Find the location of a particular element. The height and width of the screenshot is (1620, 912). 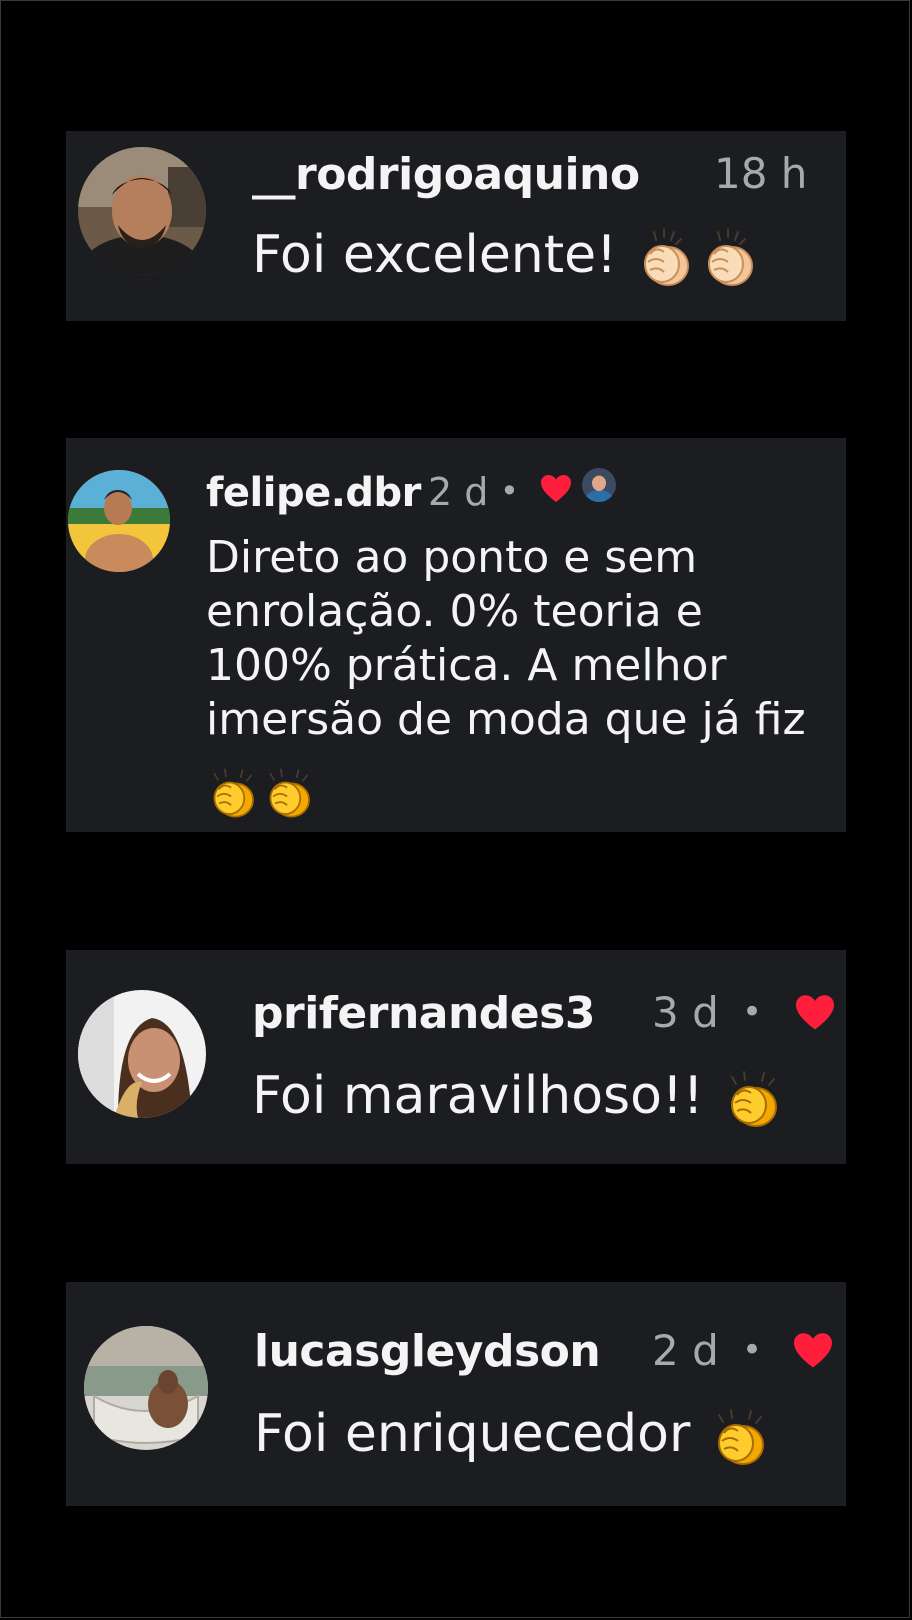

comment-card: __rodrigoaquino 18 h Foi excelente! is located at coordinates (456, 226).